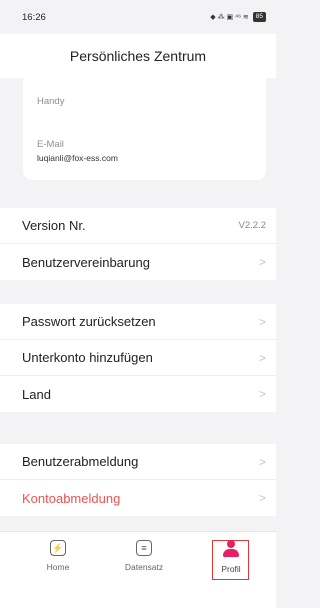  Describe the element at coordinates (58, 567) in the screenshot. I see `nav-home-label: Home` at that location.